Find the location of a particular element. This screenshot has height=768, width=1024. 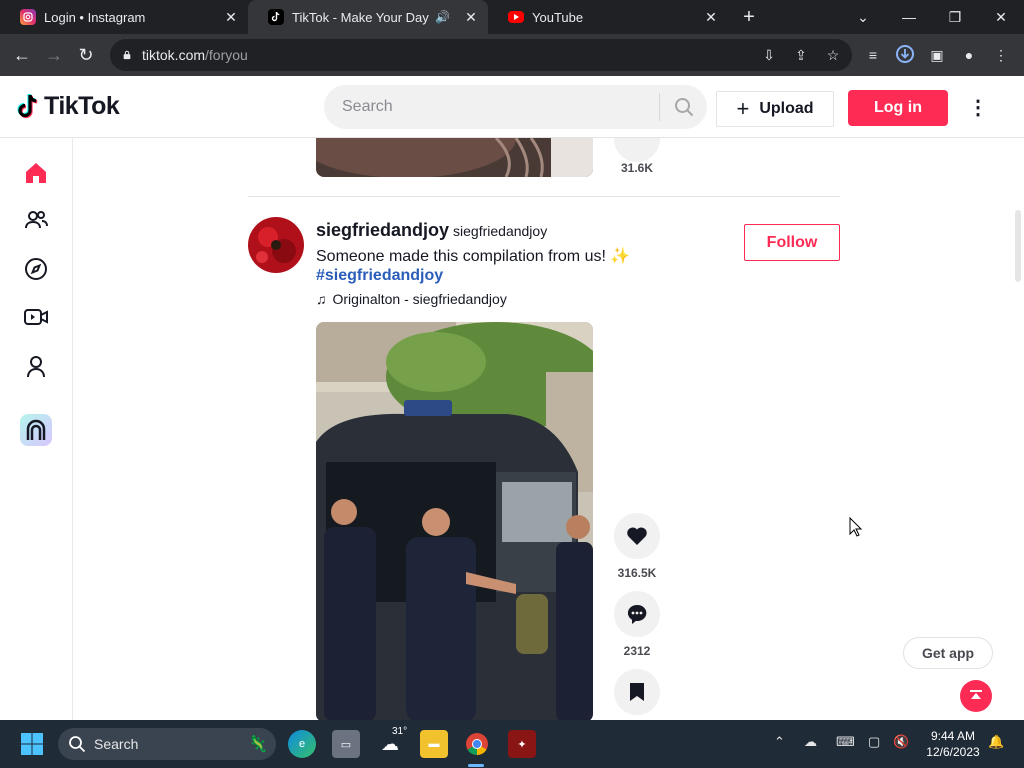

tab-tiktok: TikTok - Make Your Day 🔊 ✕ is located at coordinates (368, 17).